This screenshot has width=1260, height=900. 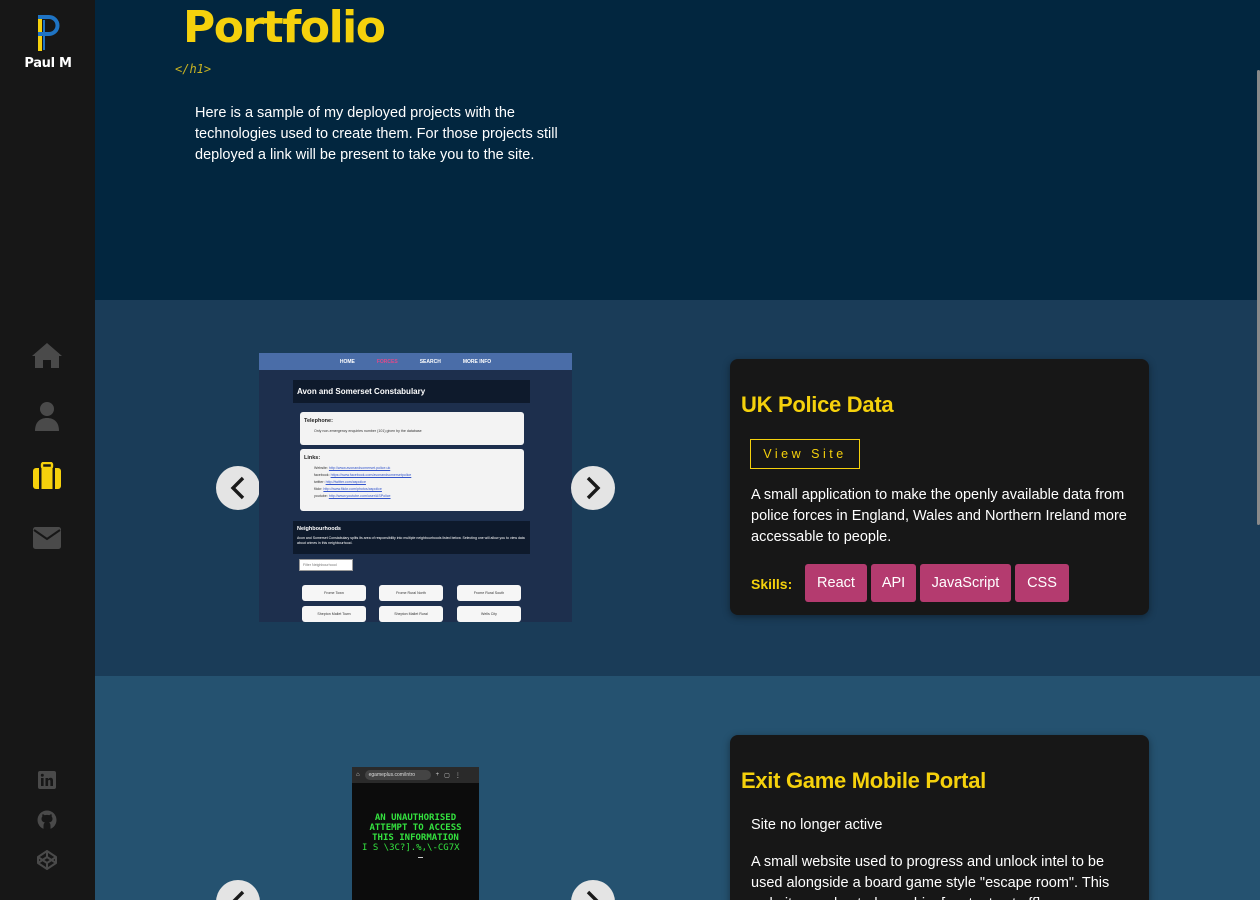 I want to click on github-icon, so click(x=47, y=820).